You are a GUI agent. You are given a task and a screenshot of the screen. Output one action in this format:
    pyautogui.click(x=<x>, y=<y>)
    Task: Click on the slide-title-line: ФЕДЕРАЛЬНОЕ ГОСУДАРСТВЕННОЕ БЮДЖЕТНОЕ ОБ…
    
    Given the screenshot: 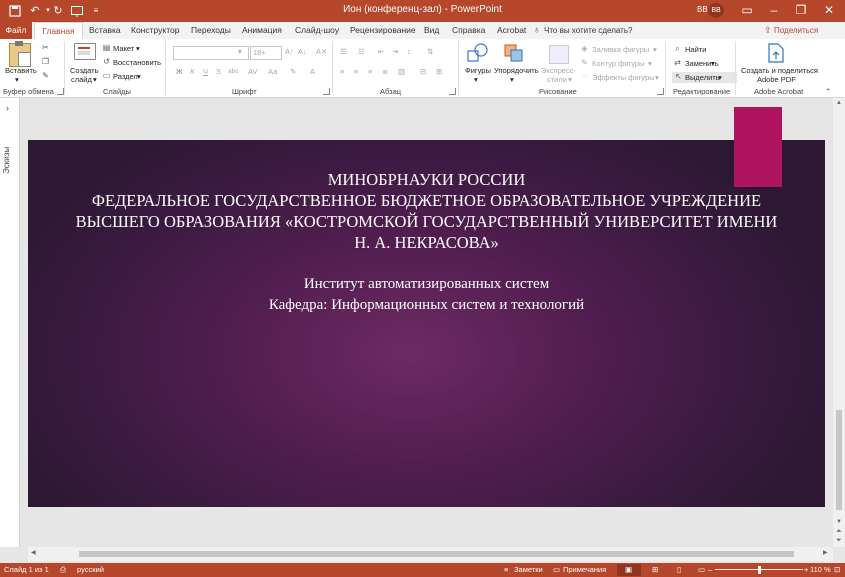 What is the action you would take?
    pyautogui.click(x=426, y=201)
    